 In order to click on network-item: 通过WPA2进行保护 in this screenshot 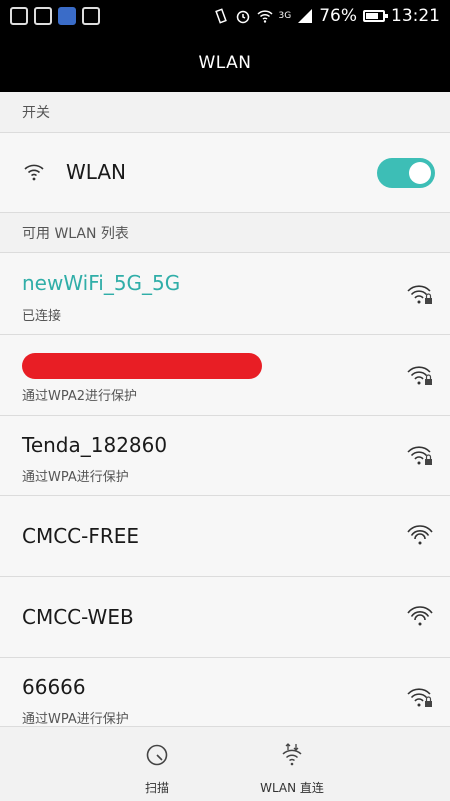, I will do `click(225, 374)`.